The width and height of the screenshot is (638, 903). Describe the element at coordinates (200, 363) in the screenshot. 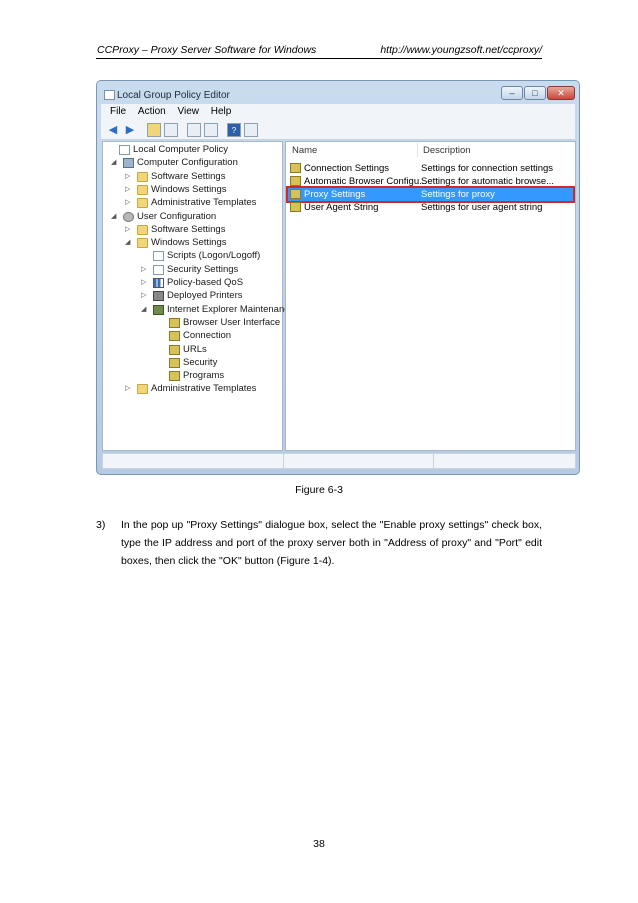

I see `tree-node: Security` at that location.